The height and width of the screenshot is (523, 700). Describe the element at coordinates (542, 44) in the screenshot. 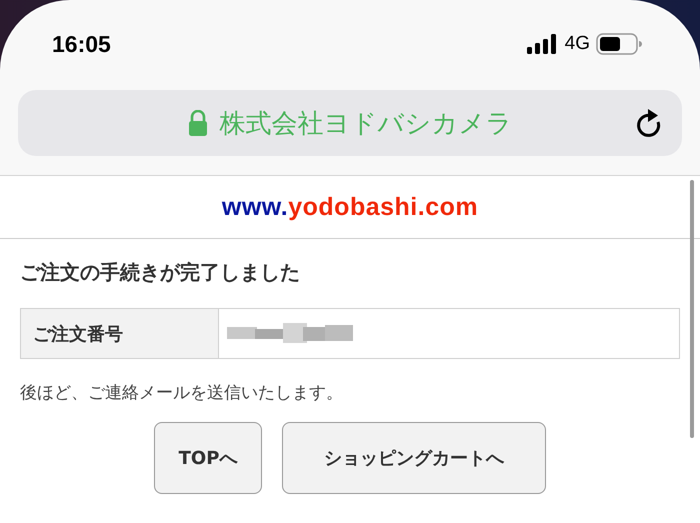

I see `signal-icon` at that location.